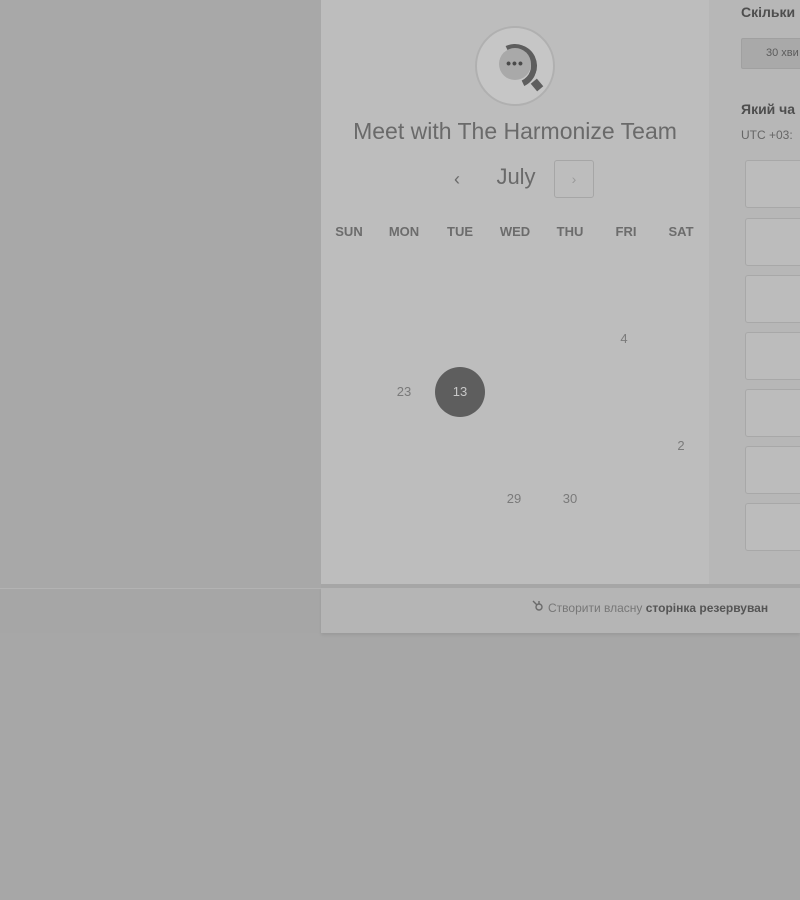 This screenshot has width=800, height=900. Describe the element at coordinates (681, 231) in the screenshot. I see `weekday-sat: SAT` at that location.